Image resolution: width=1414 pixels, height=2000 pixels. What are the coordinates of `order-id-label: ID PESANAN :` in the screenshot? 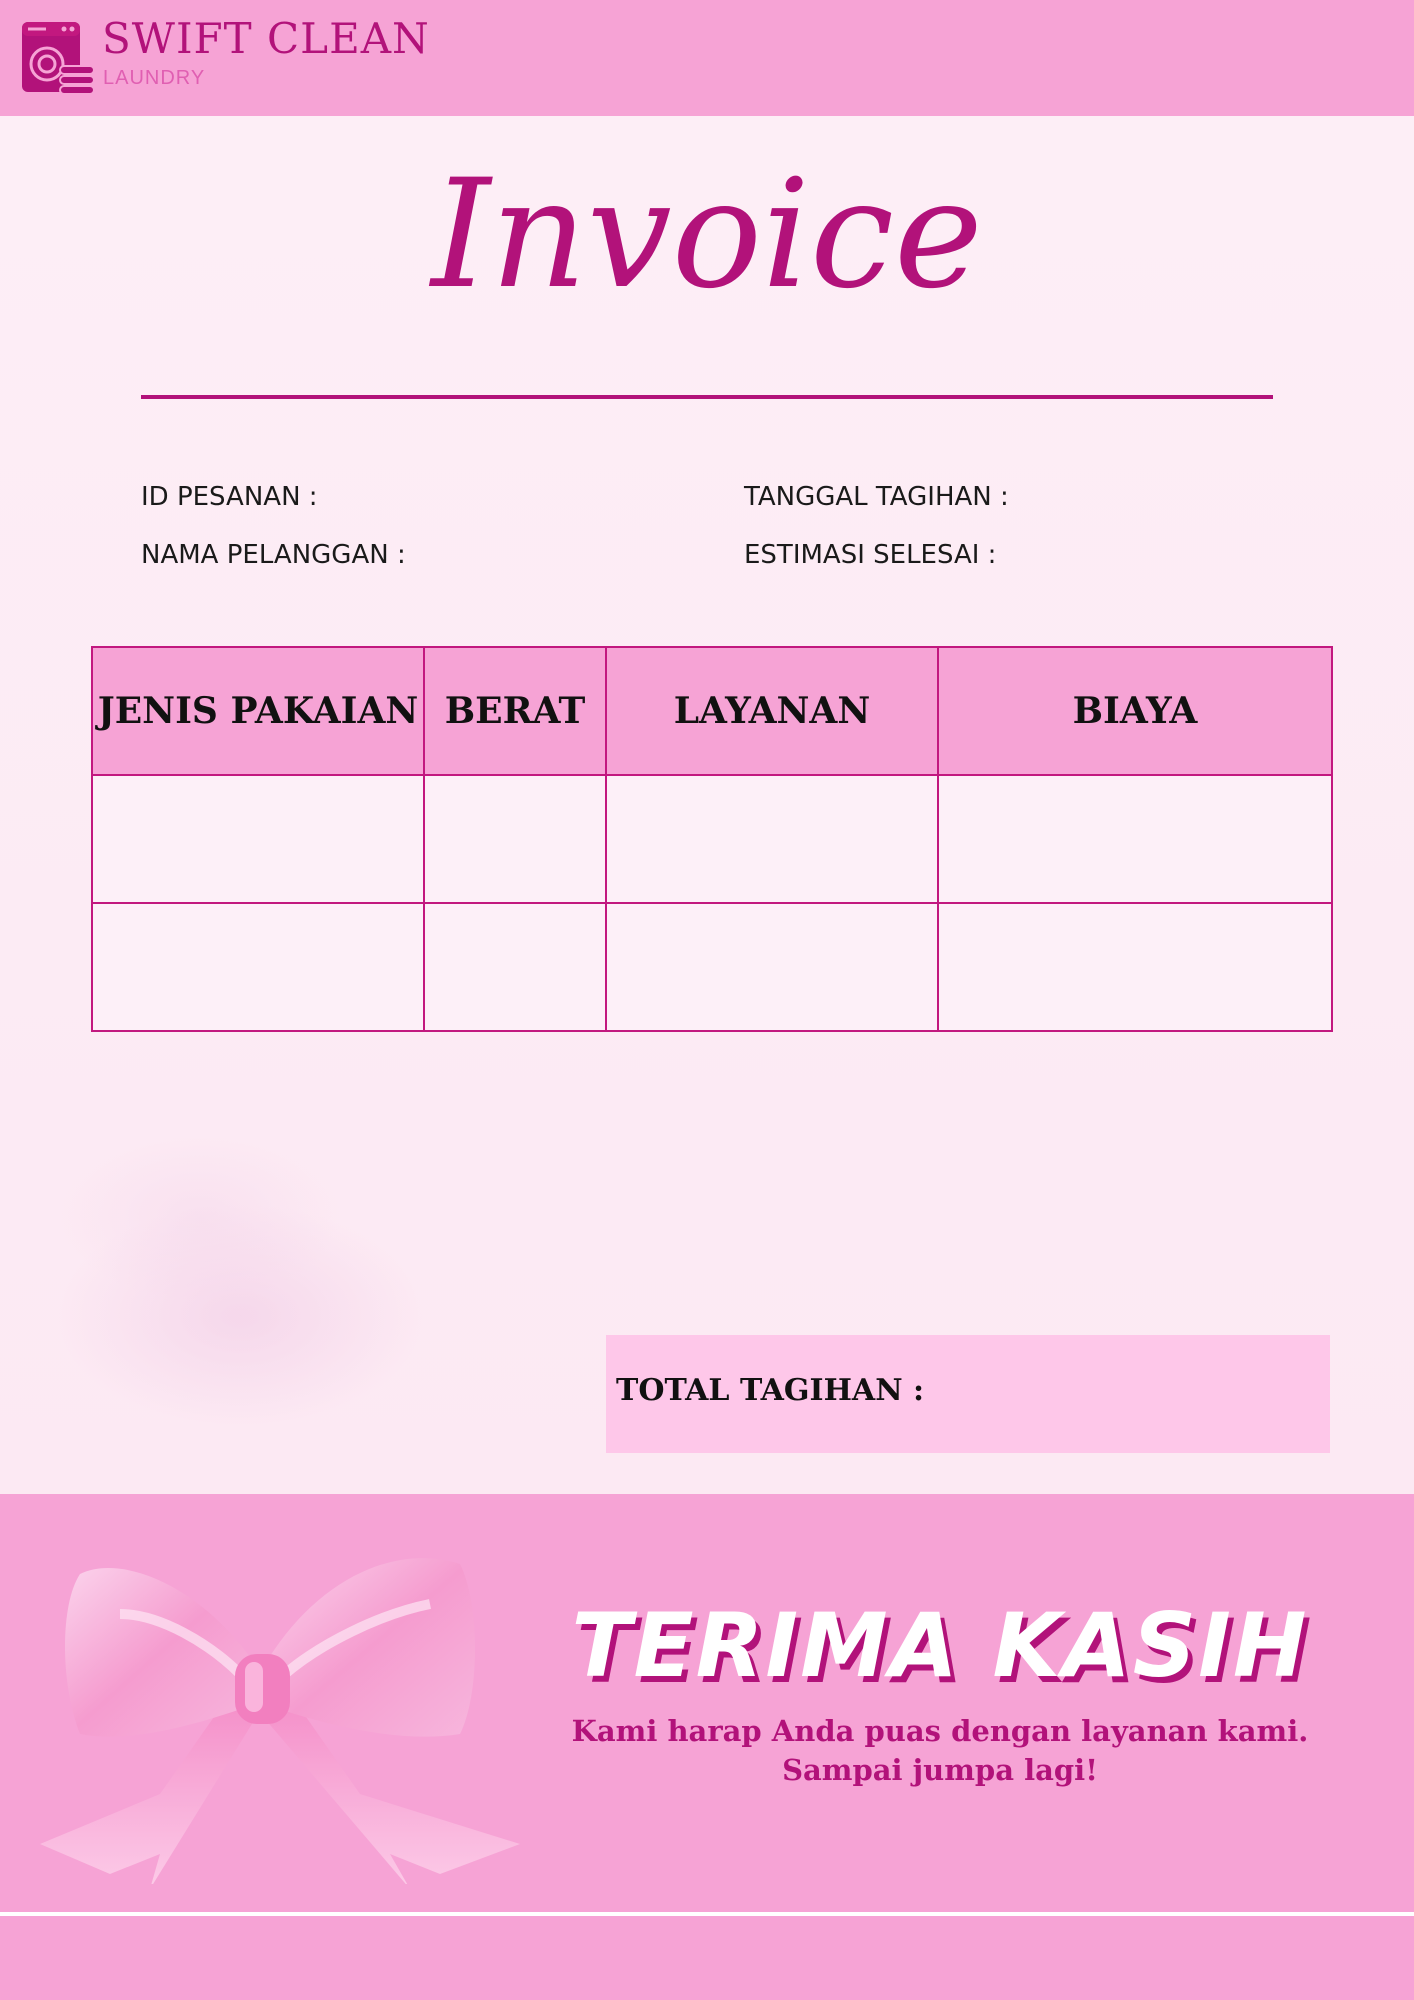 It's located at (229, 497).